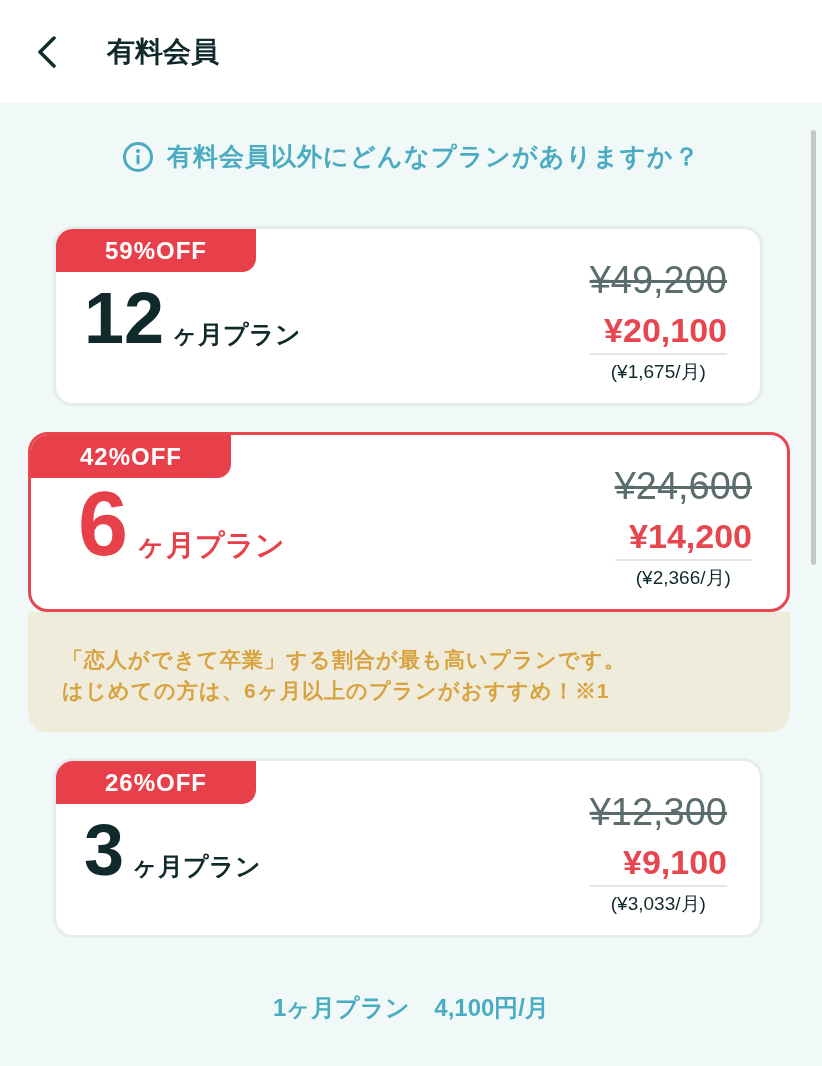  What do you see at coordinates (675, 862) in the screenshot?
I see `sale-price: ¥9,100` at bounding box center [675, 862].